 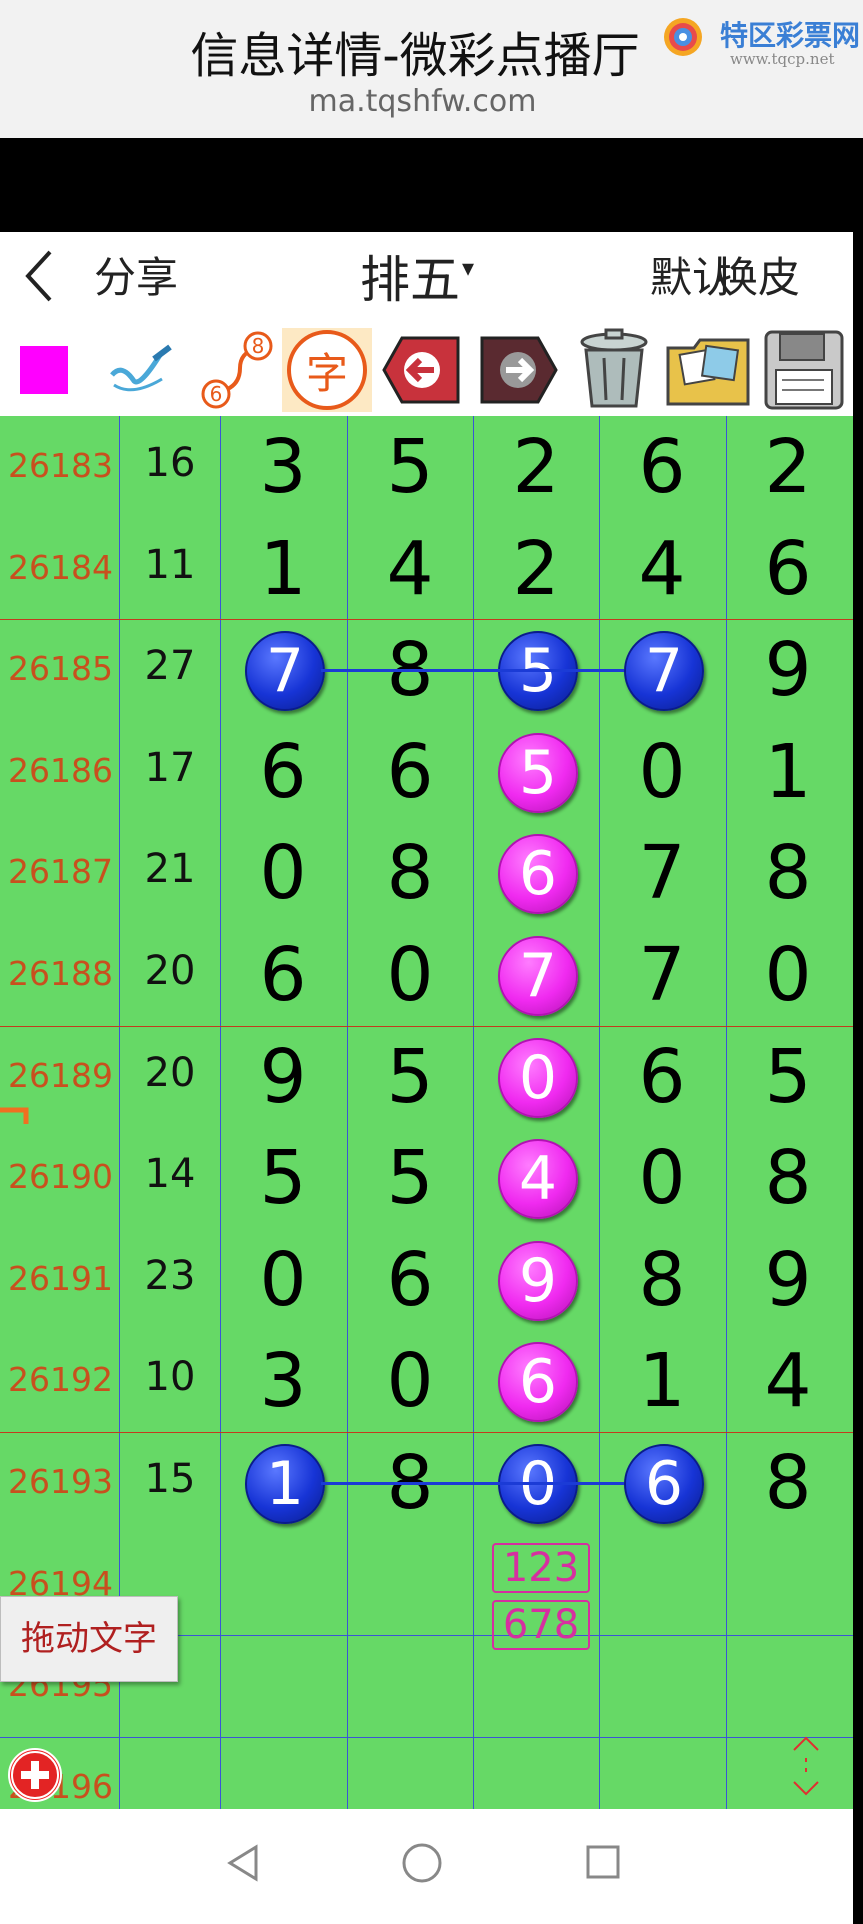 I want to click on table-row: 26186 17 6 6 5 0 1, so click(x=426, y=771).